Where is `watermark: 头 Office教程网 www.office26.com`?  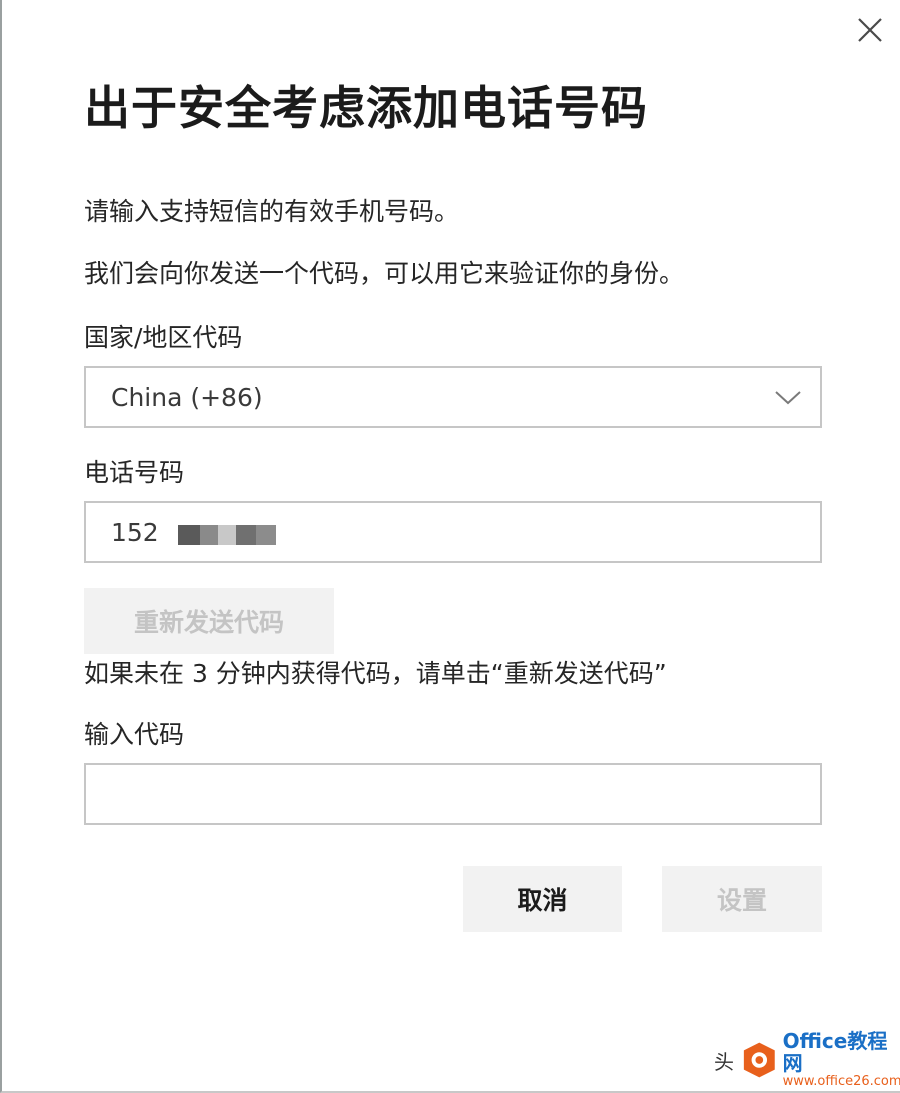
watermark: 头 Office教程网 www.office26.com is located at coordinates (807, 1059).